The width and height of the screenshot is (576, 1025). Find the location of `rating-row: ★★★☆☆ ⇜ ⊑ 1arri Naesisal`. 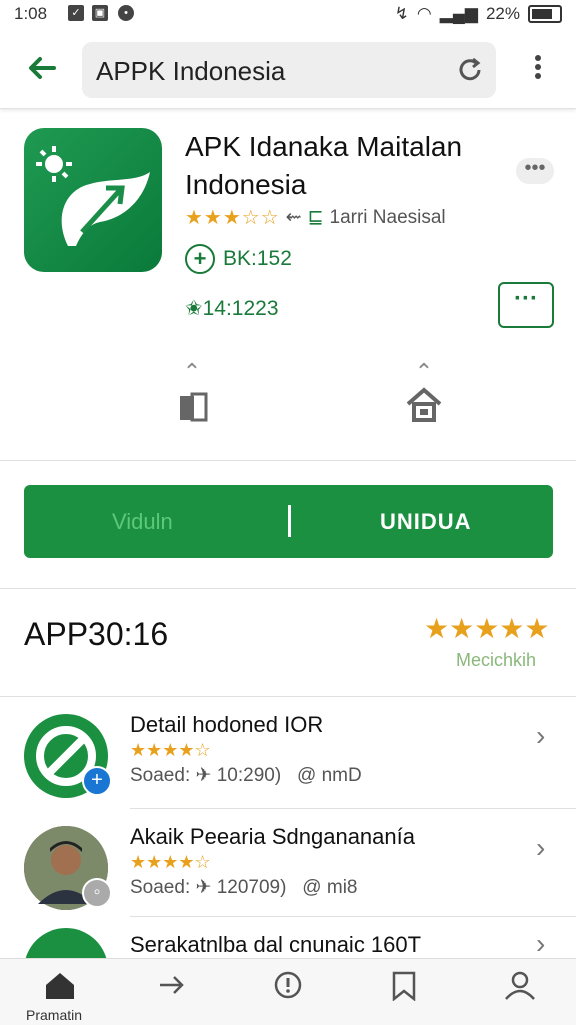

rating-row: ★★★☆☆ ⇜ ⊑ 1arri Naesisal is located at coordinates (315, 217).